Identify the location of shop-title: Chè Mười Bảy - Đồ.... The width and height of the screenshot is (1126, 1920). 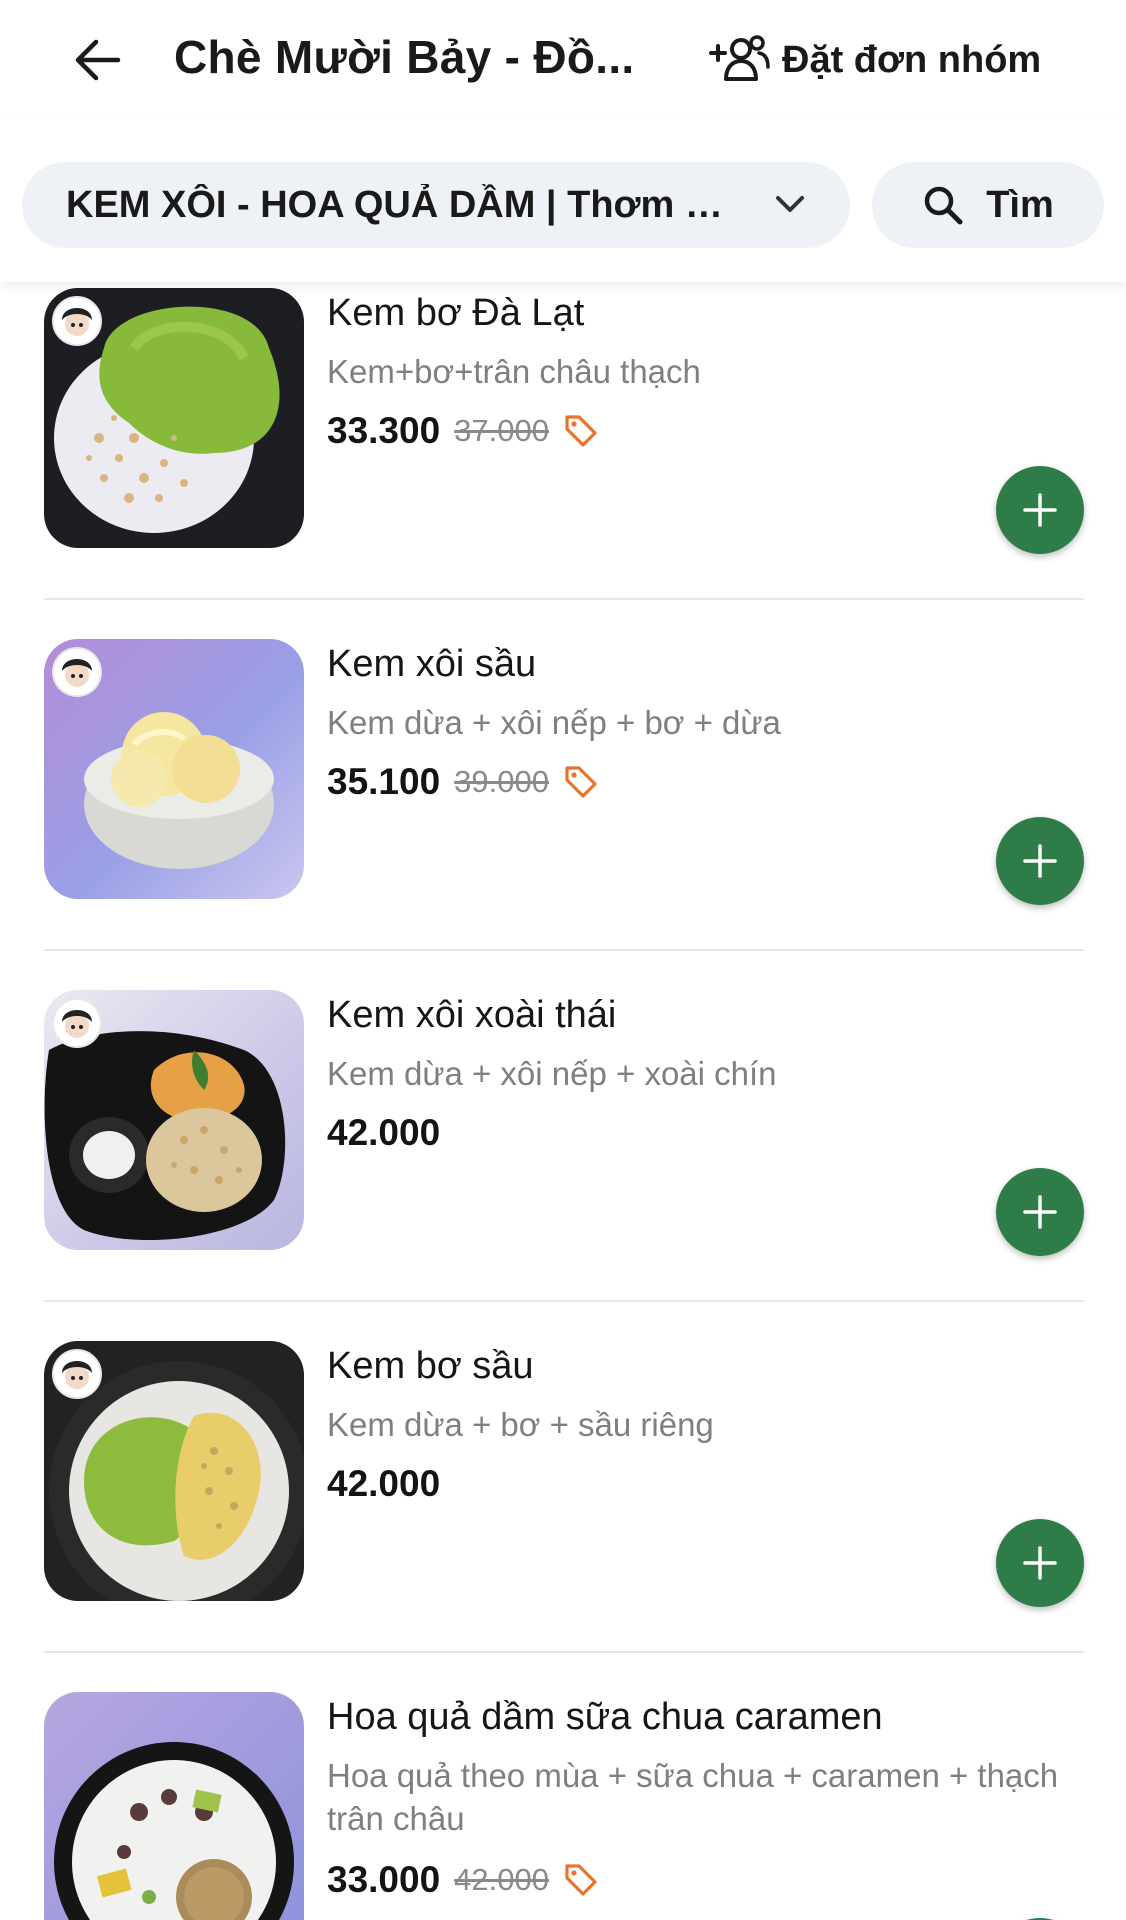
(404, 57).